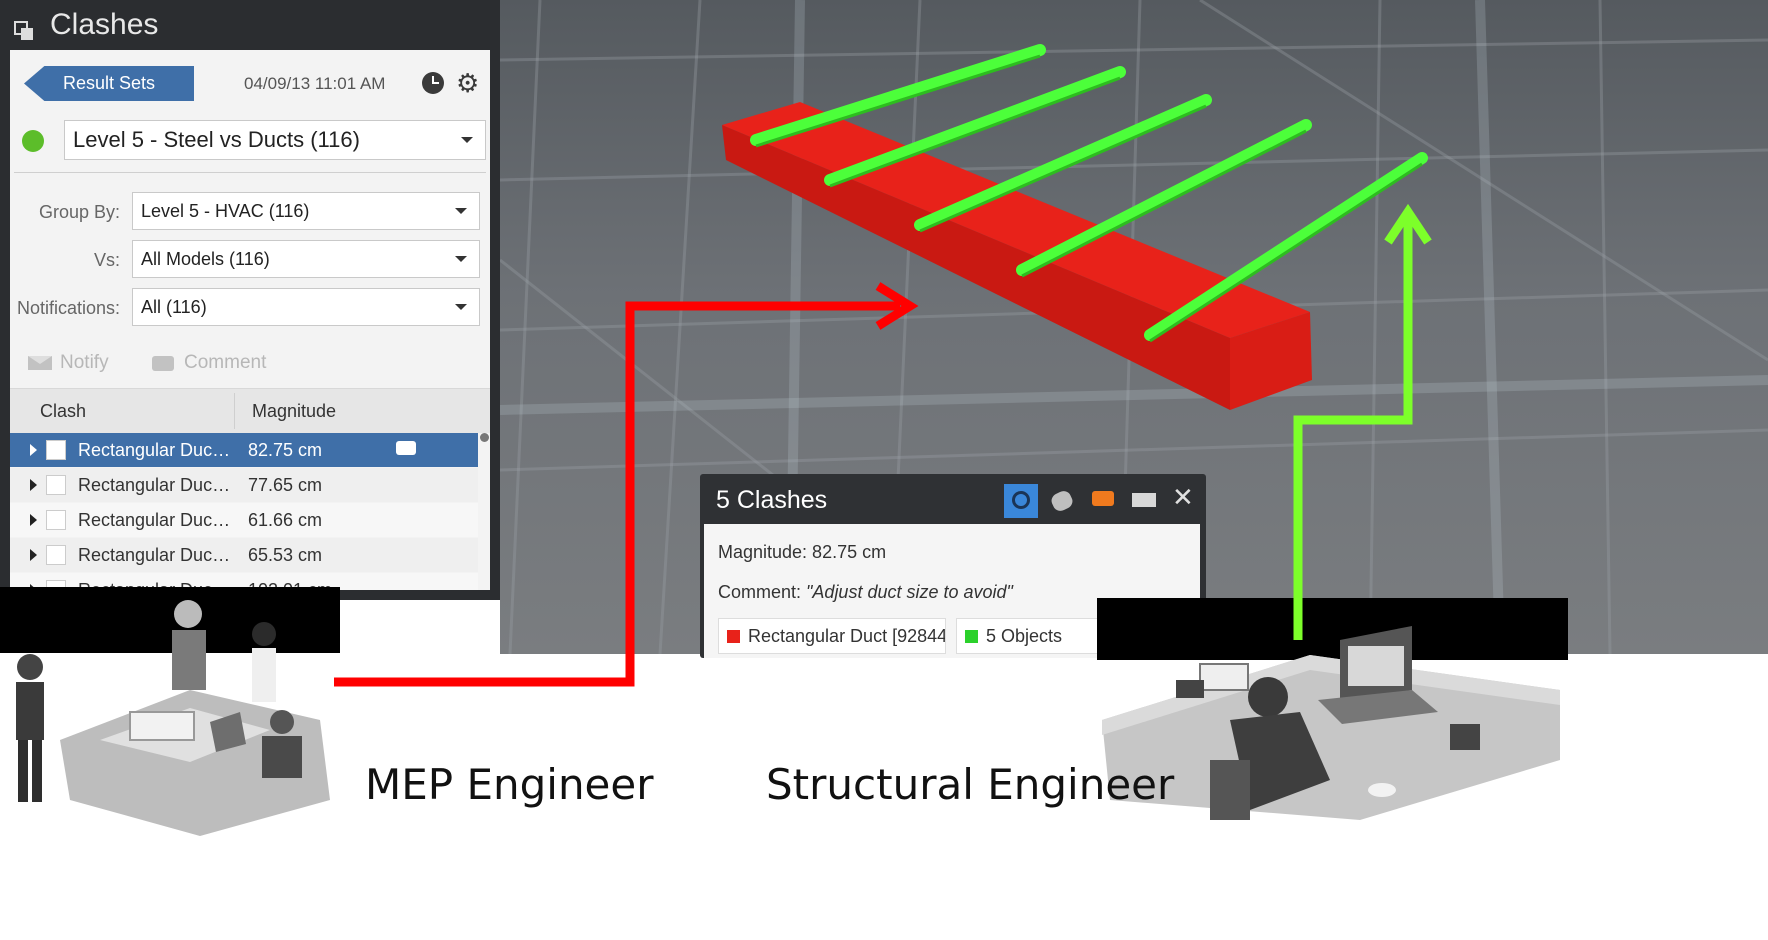 Image resolution: width=1768 pixels, height=940 pixels. What do you see at coordinates (509, 784) in the screenshot?
I see `mep-engineer-caption: MEP Engineer` at bounding box center [509, 784].